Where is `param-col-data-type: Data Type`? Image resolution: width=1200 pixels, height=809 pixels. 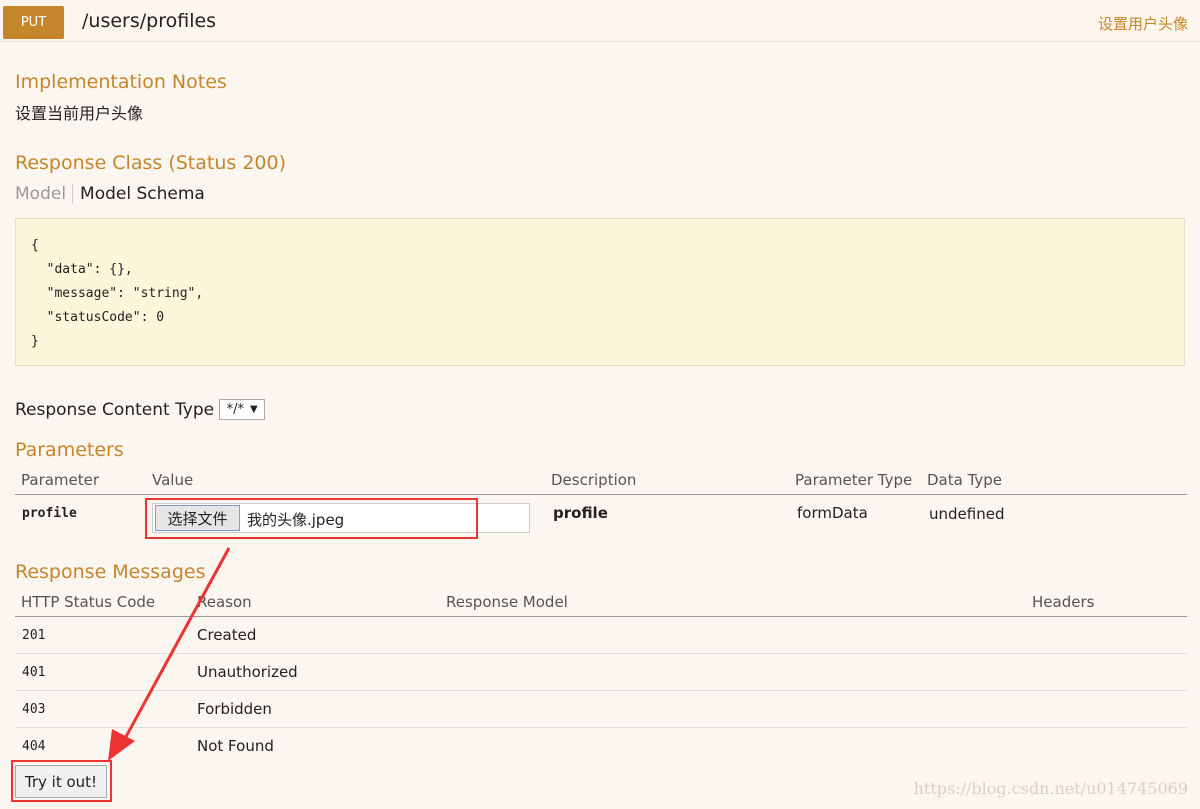 param-col-data-type: Data Type is located at coordinates (965, 480).